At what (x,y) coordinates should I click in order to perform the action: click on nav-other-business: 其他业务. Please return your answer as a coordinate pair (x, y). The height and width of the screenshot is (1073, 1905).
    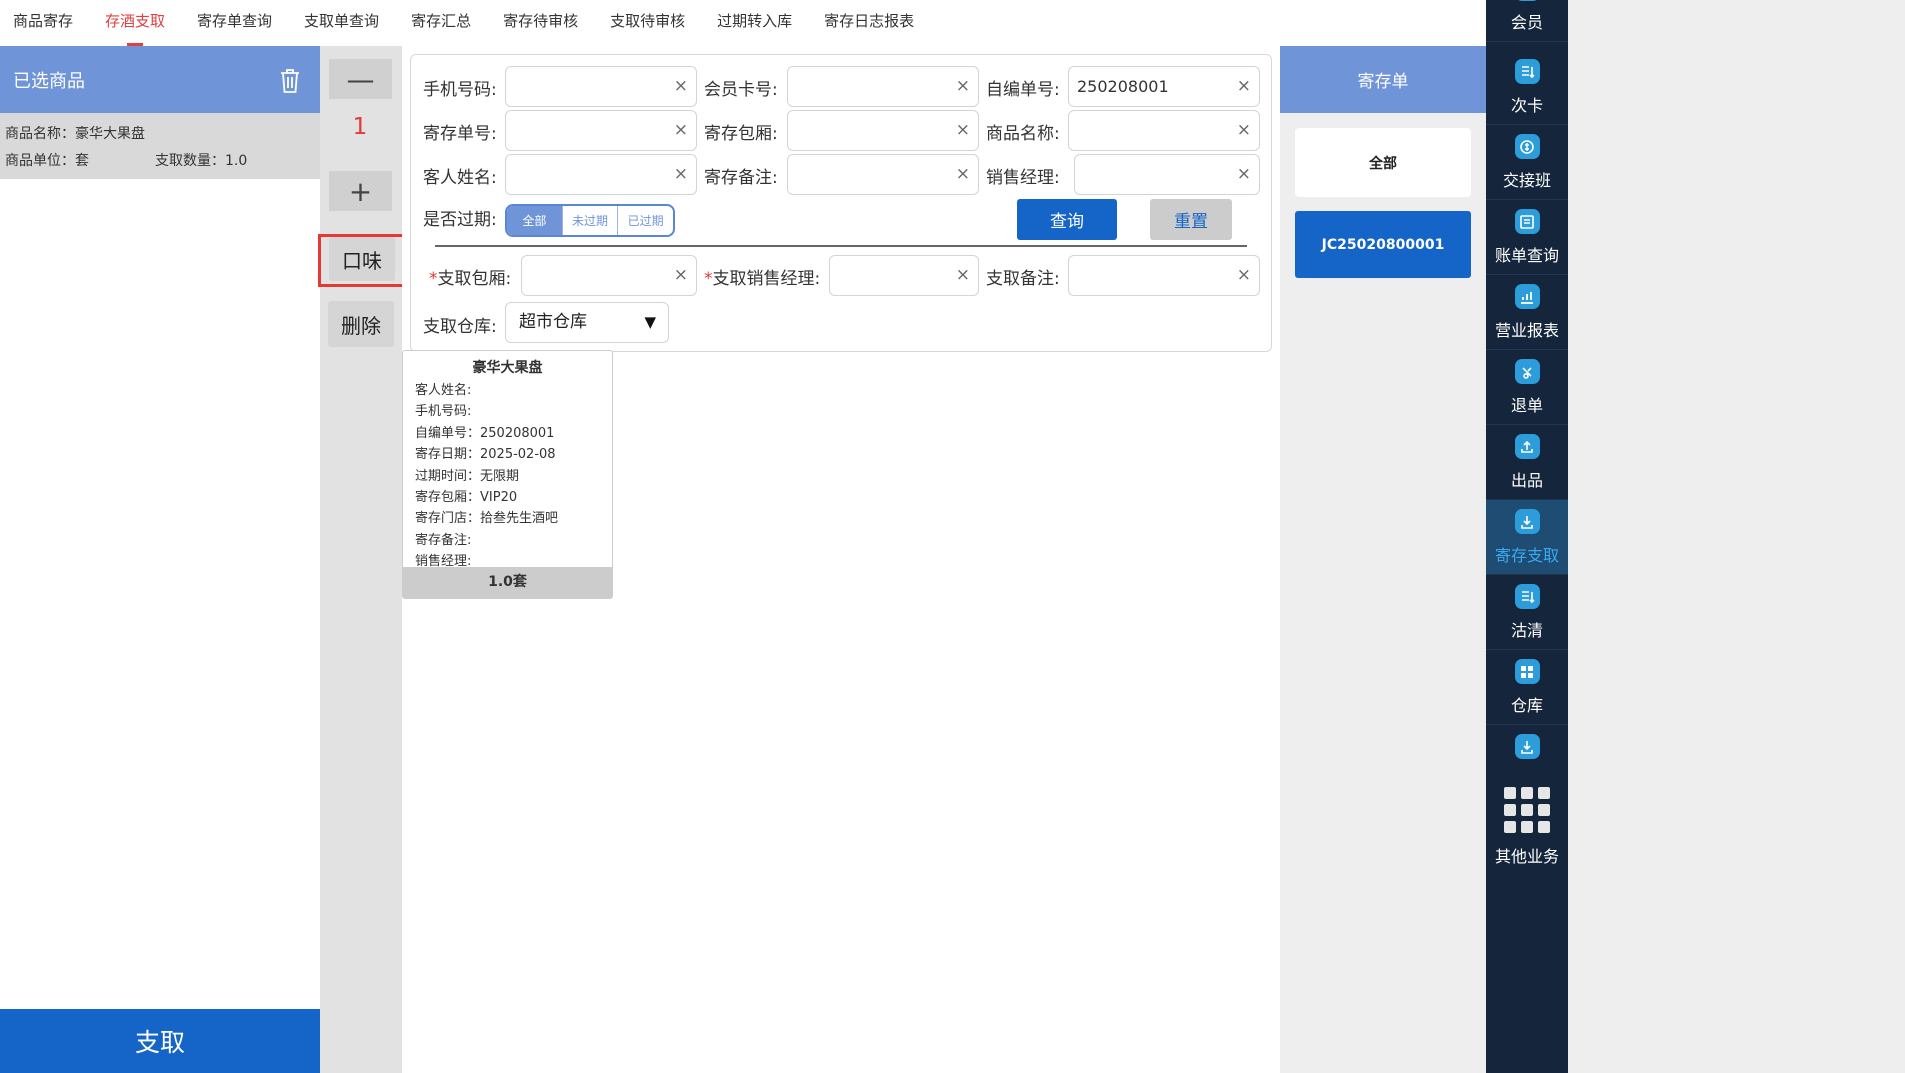
    Looking at the image, I should click on (1527, 830).